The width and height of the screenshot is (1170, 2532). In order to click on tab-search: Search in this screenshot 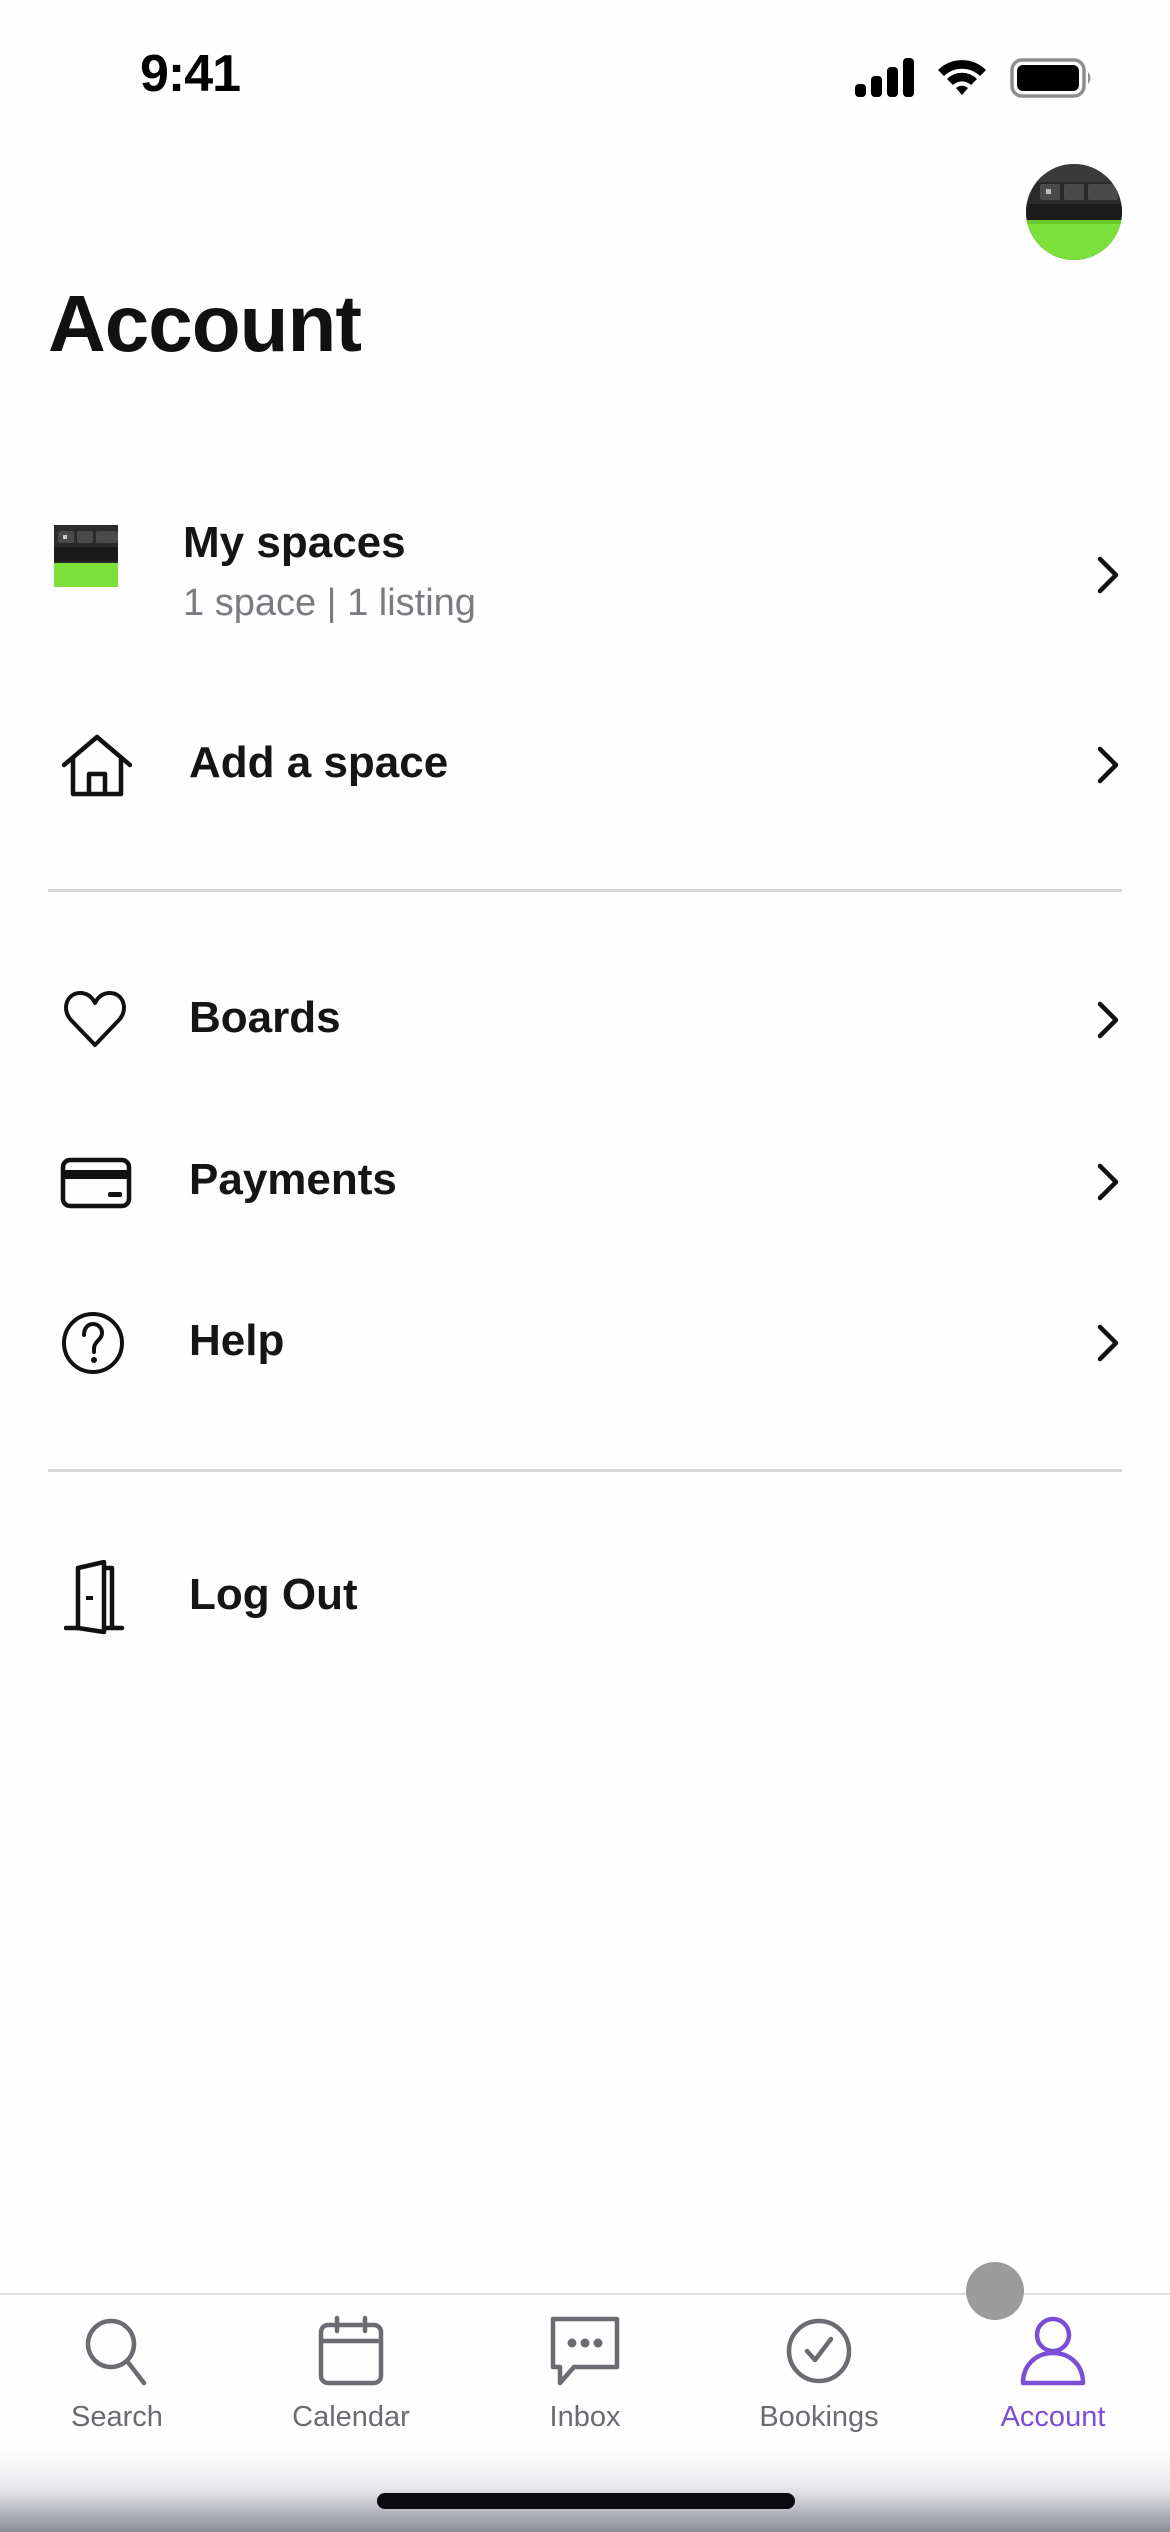, I will do `click(117, 2390)`.